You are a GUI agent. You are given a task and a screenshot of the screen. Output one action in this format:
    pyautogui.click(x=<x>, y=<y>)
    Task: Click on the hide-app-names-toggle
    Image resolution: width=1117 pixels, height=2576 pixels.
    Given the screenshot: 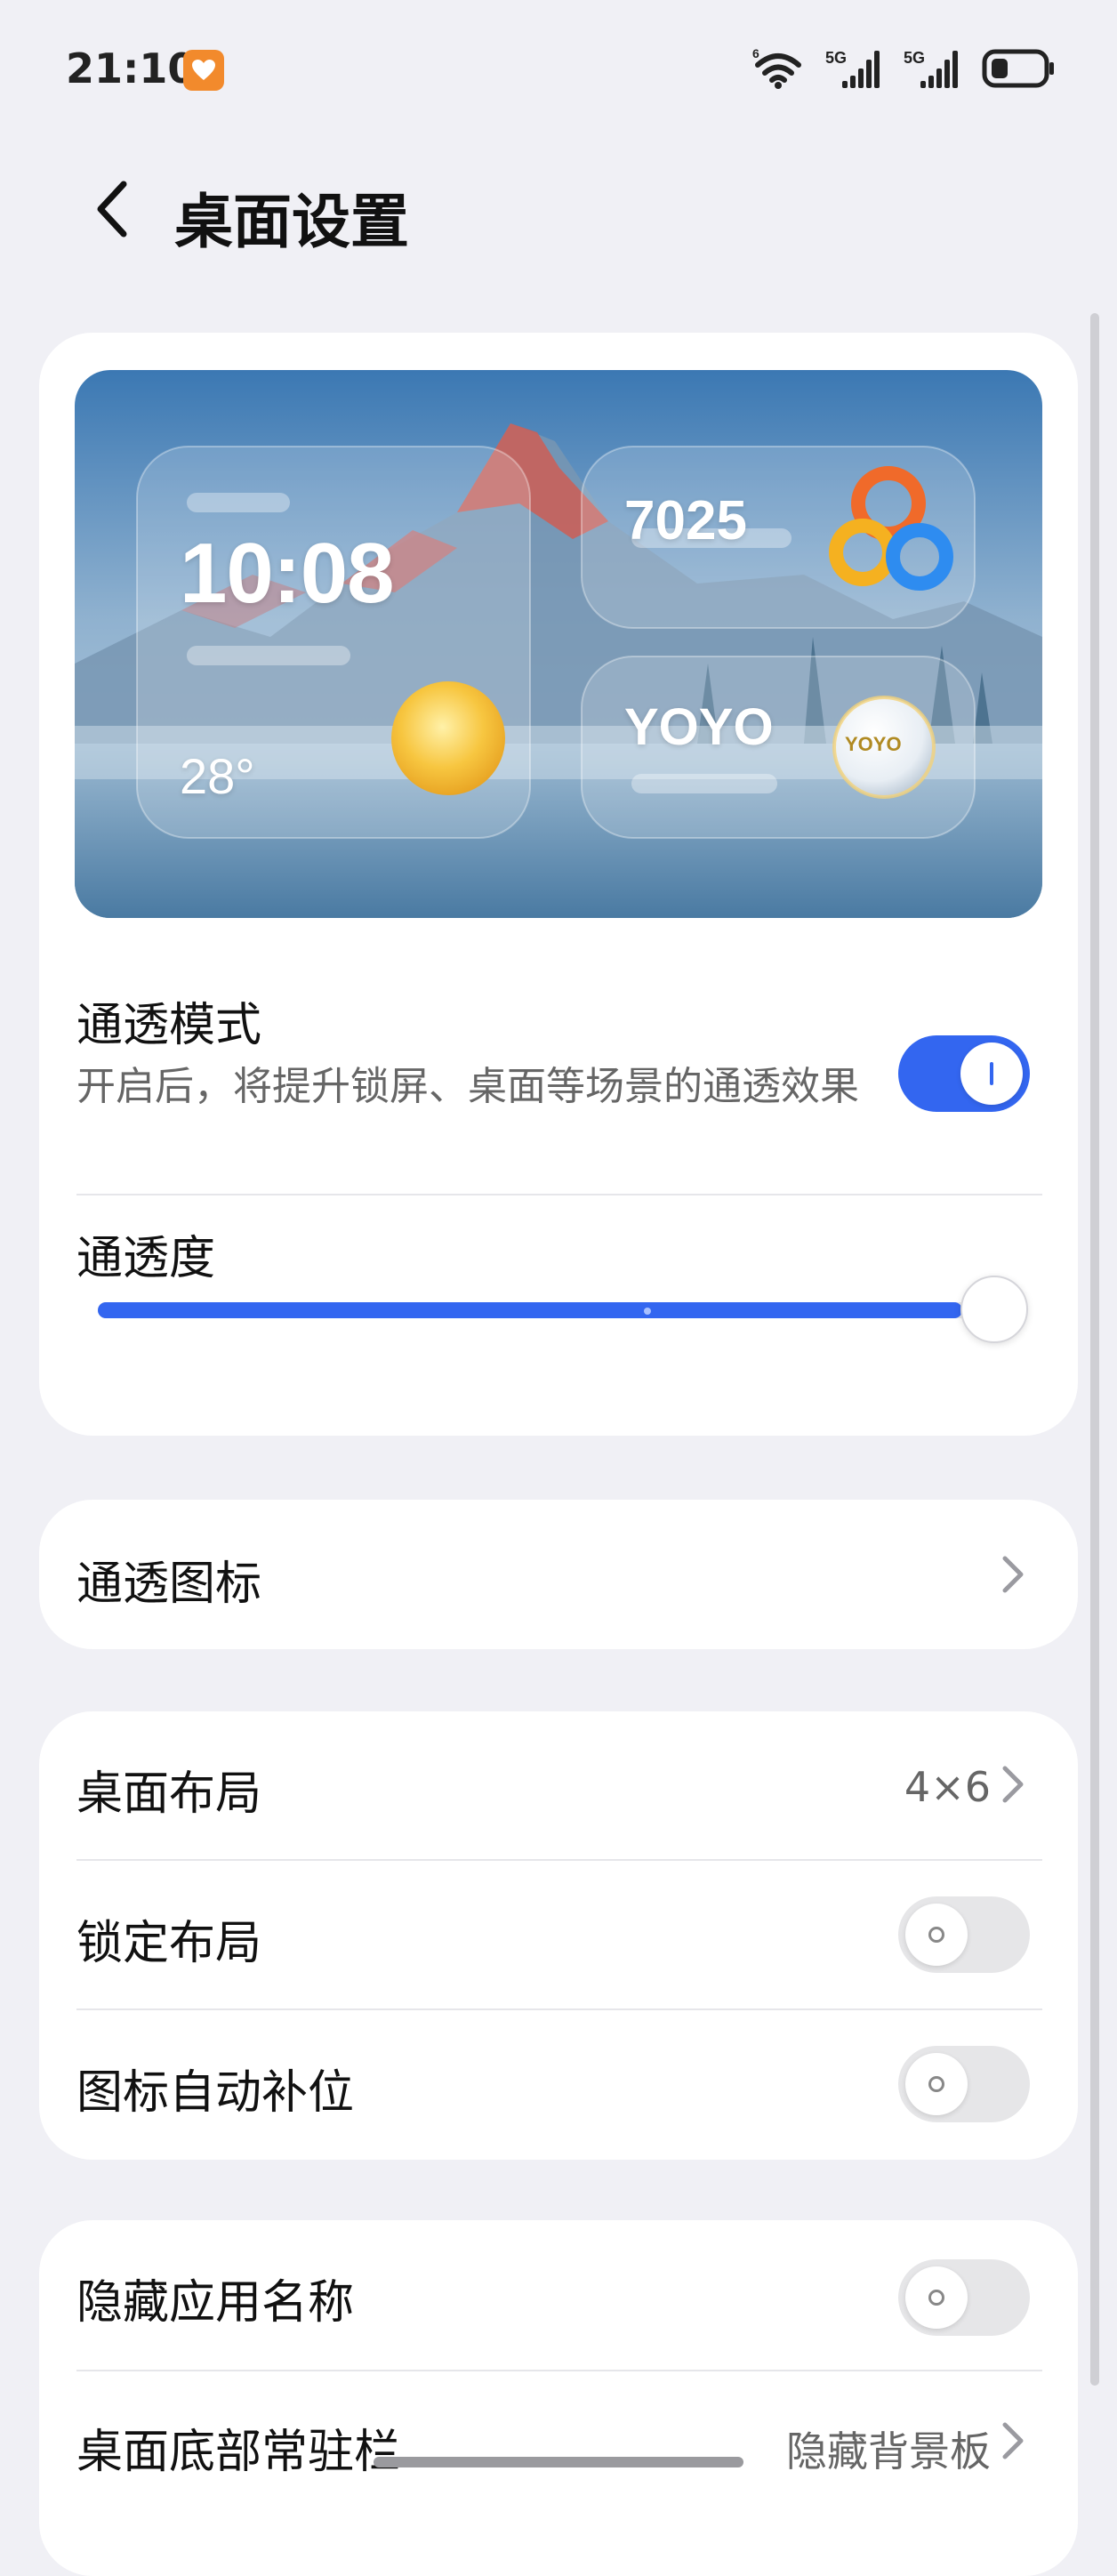 What is the action you would take?
    pyautogui.click(x=964, y=2297)
    